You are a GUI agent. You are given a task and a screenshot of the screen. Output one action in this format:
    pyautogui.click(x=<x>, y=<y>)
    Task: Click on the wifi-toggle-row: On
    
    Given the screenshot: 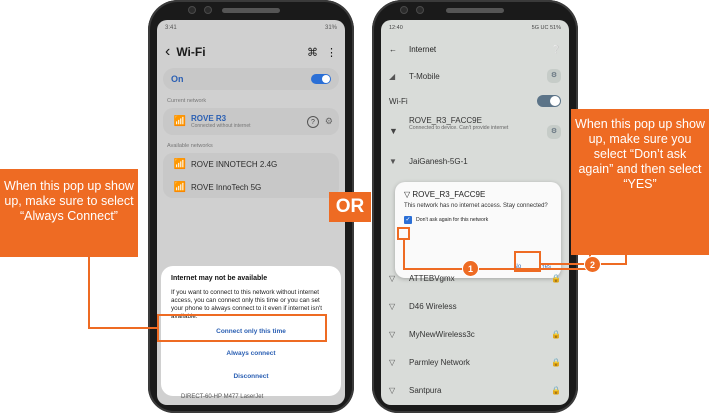 What is the action you would take?
    pyautogui.click(x=251, y=79)
    